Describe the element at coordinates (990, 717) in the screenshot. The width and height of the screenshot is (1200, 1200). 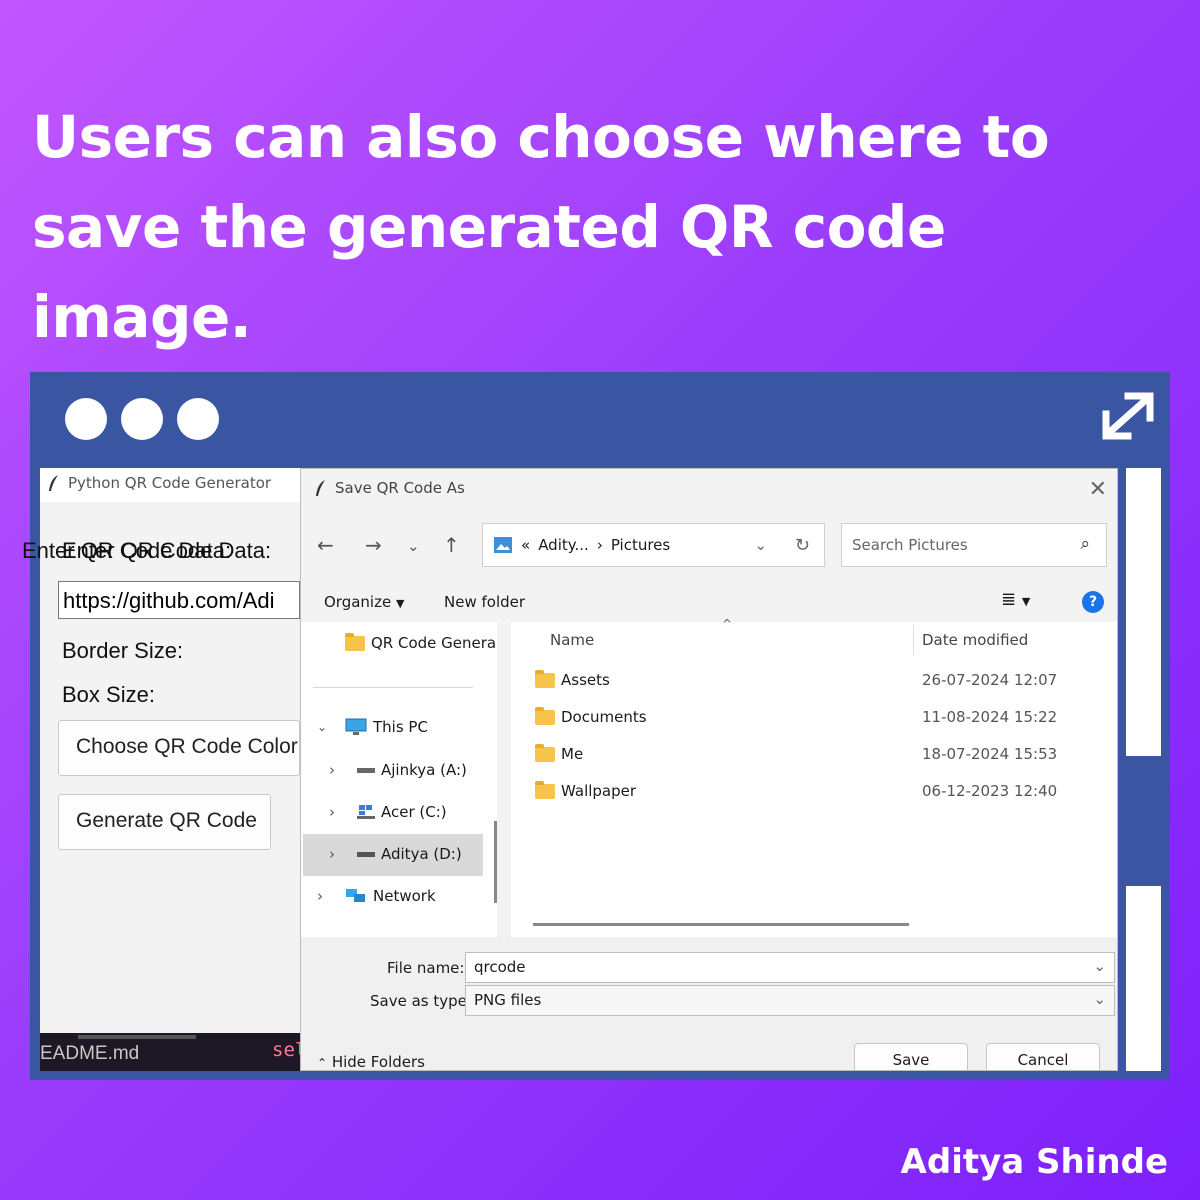
I see `file-date: 11-08-2024 15:22` at that location.